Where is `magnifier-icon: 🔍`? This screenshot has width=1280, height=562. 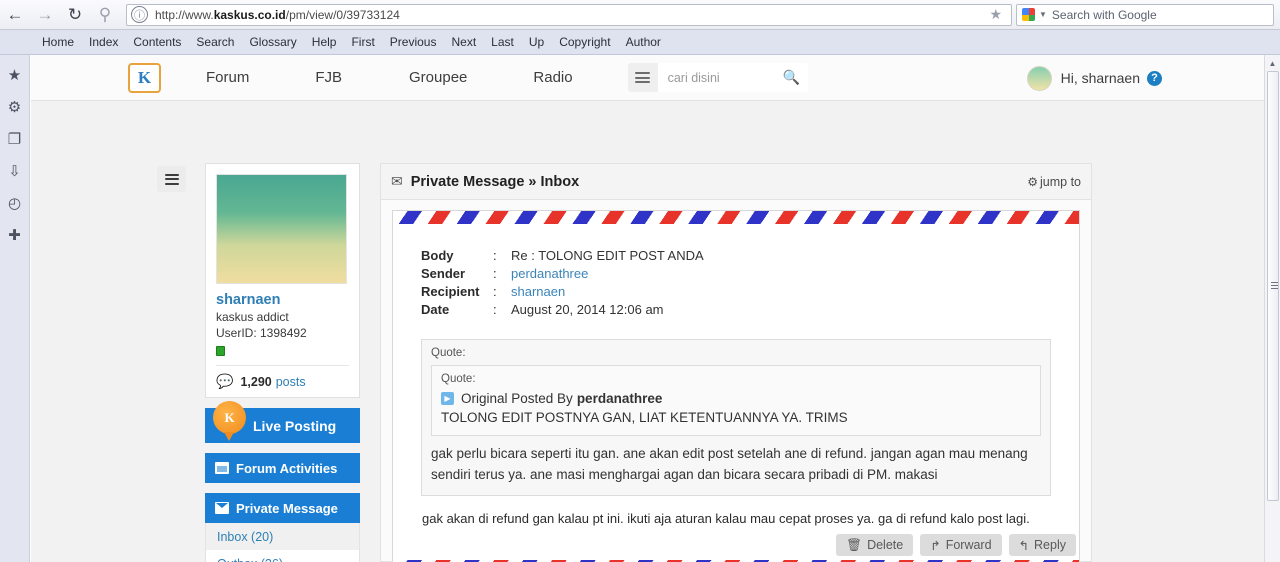 magnifier-icon: 🔍 is located at coordinates (791, 77).